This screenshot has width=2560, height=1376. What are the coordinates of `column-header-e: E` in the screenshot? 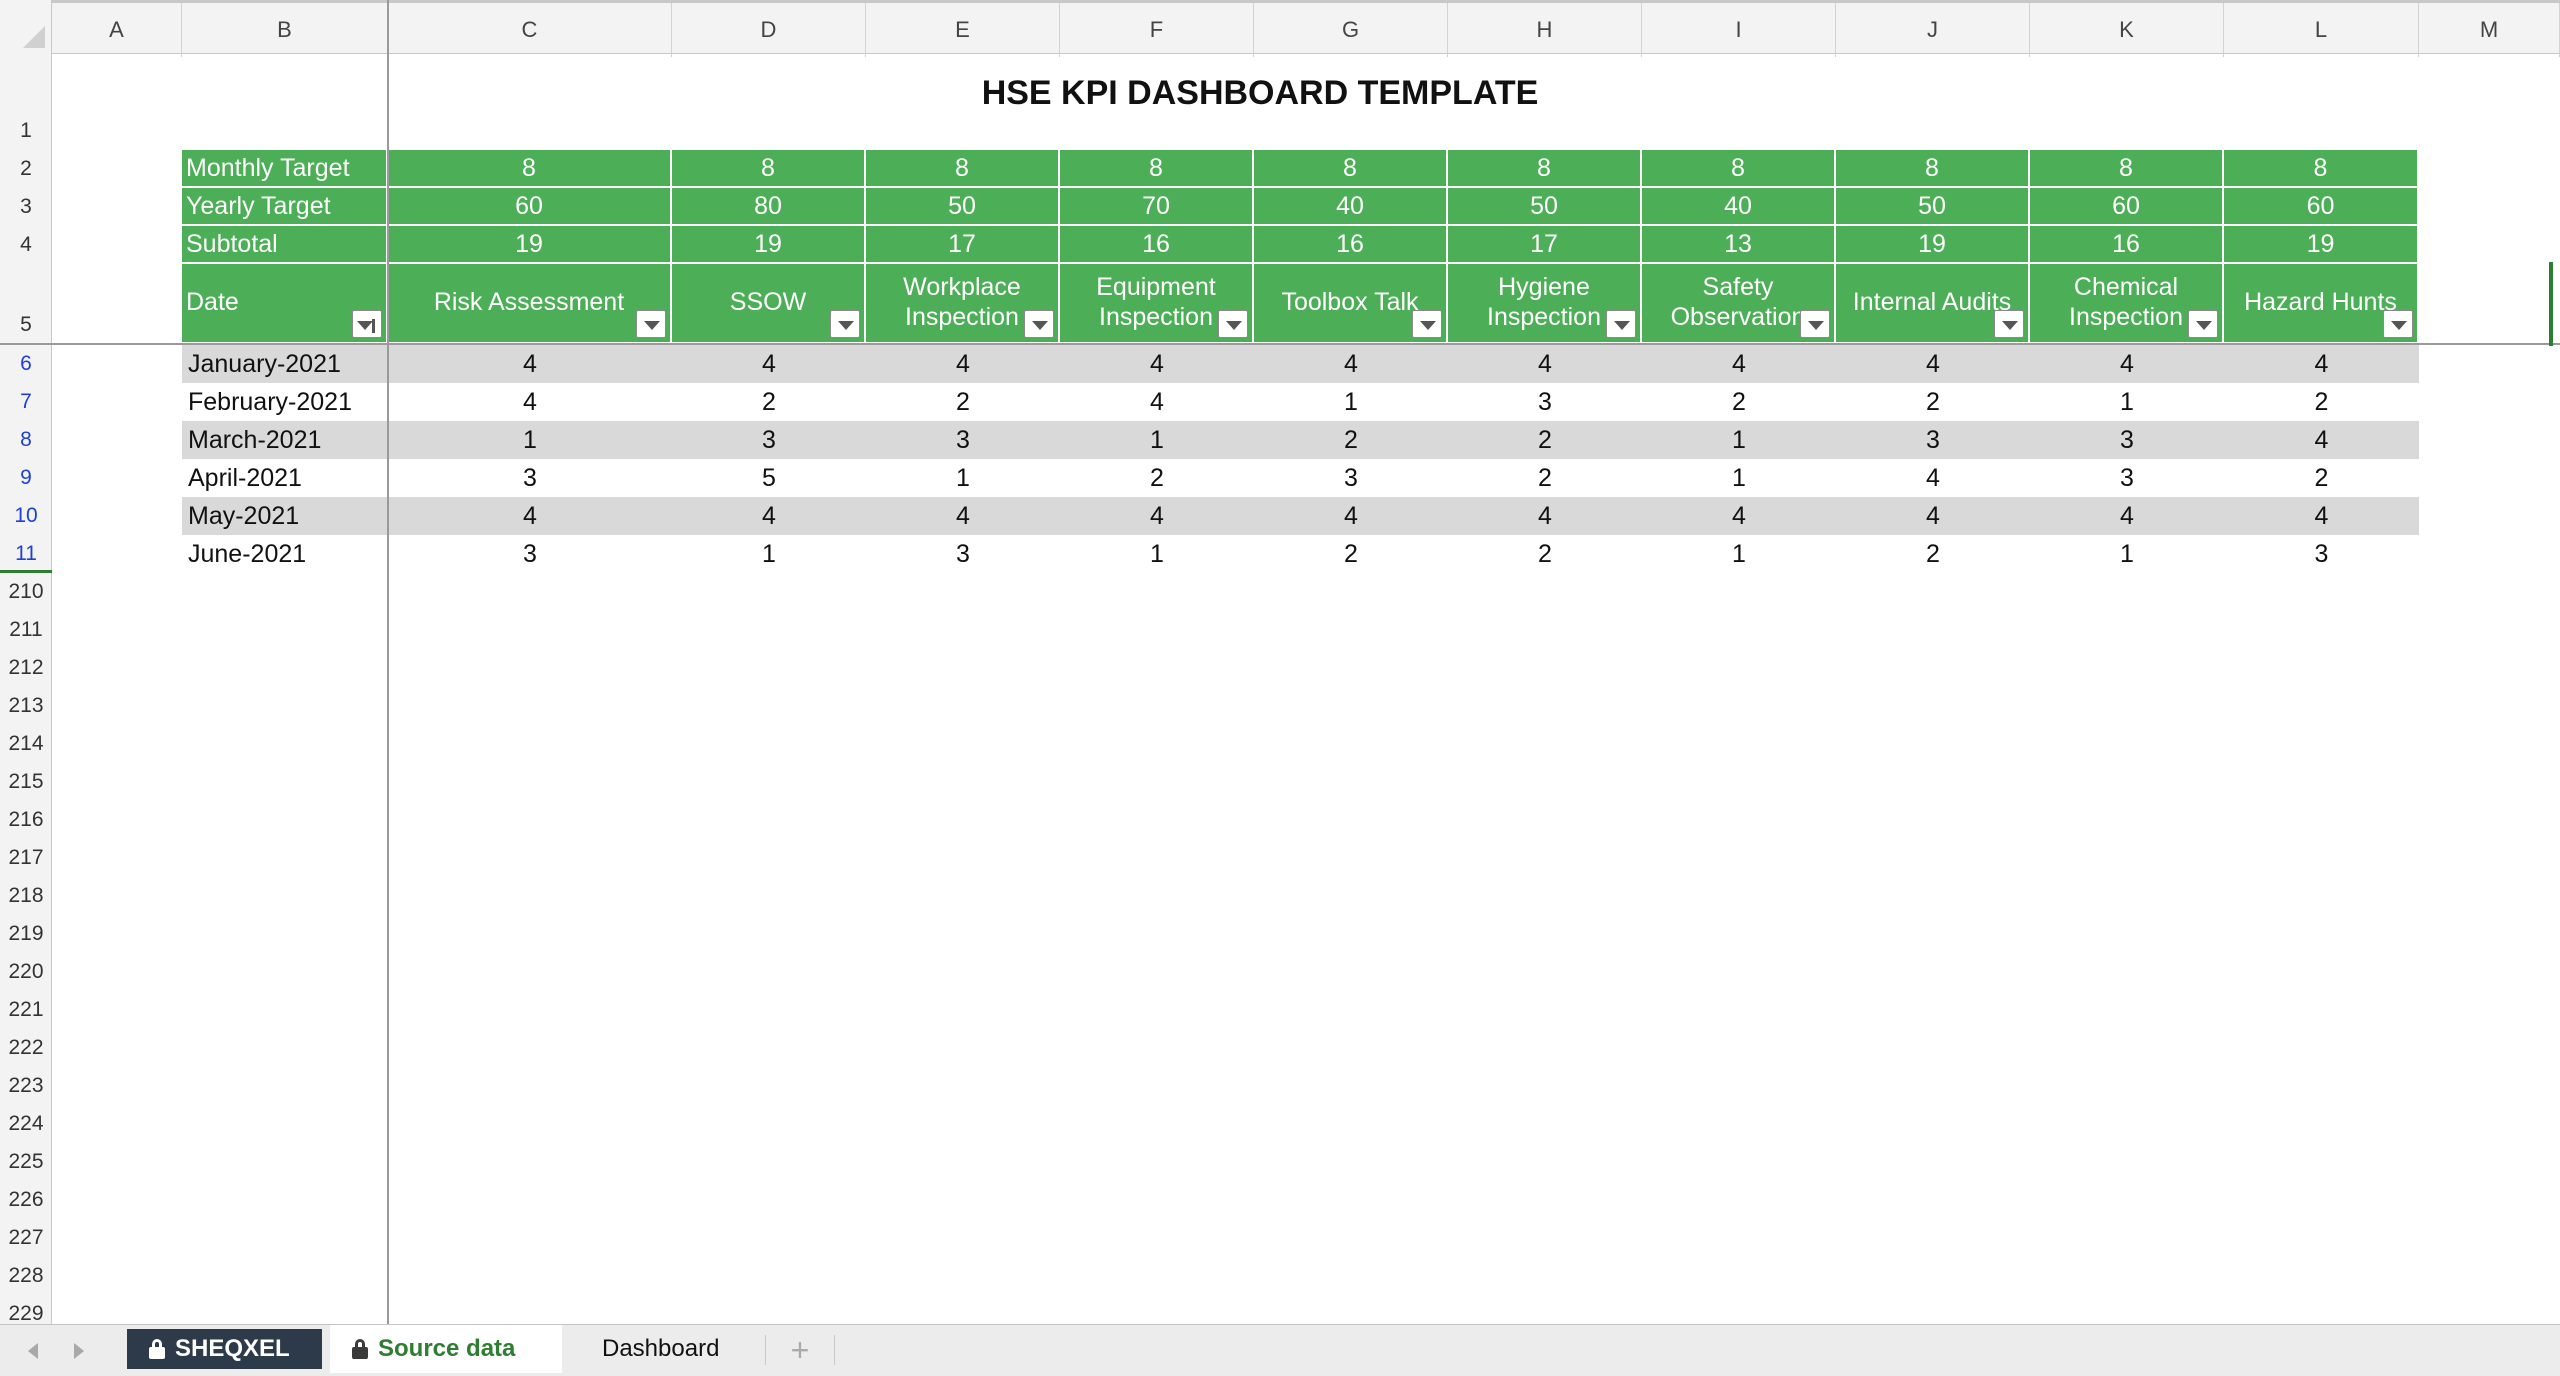 It's located at (963, 30).